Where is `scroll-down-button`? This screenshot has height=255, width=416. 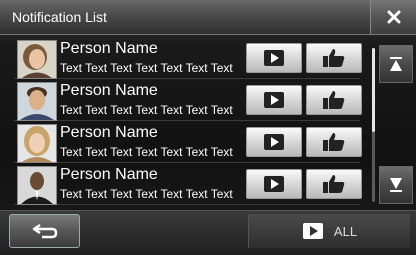 scroll-down-button is located at coordinates (396, 185).